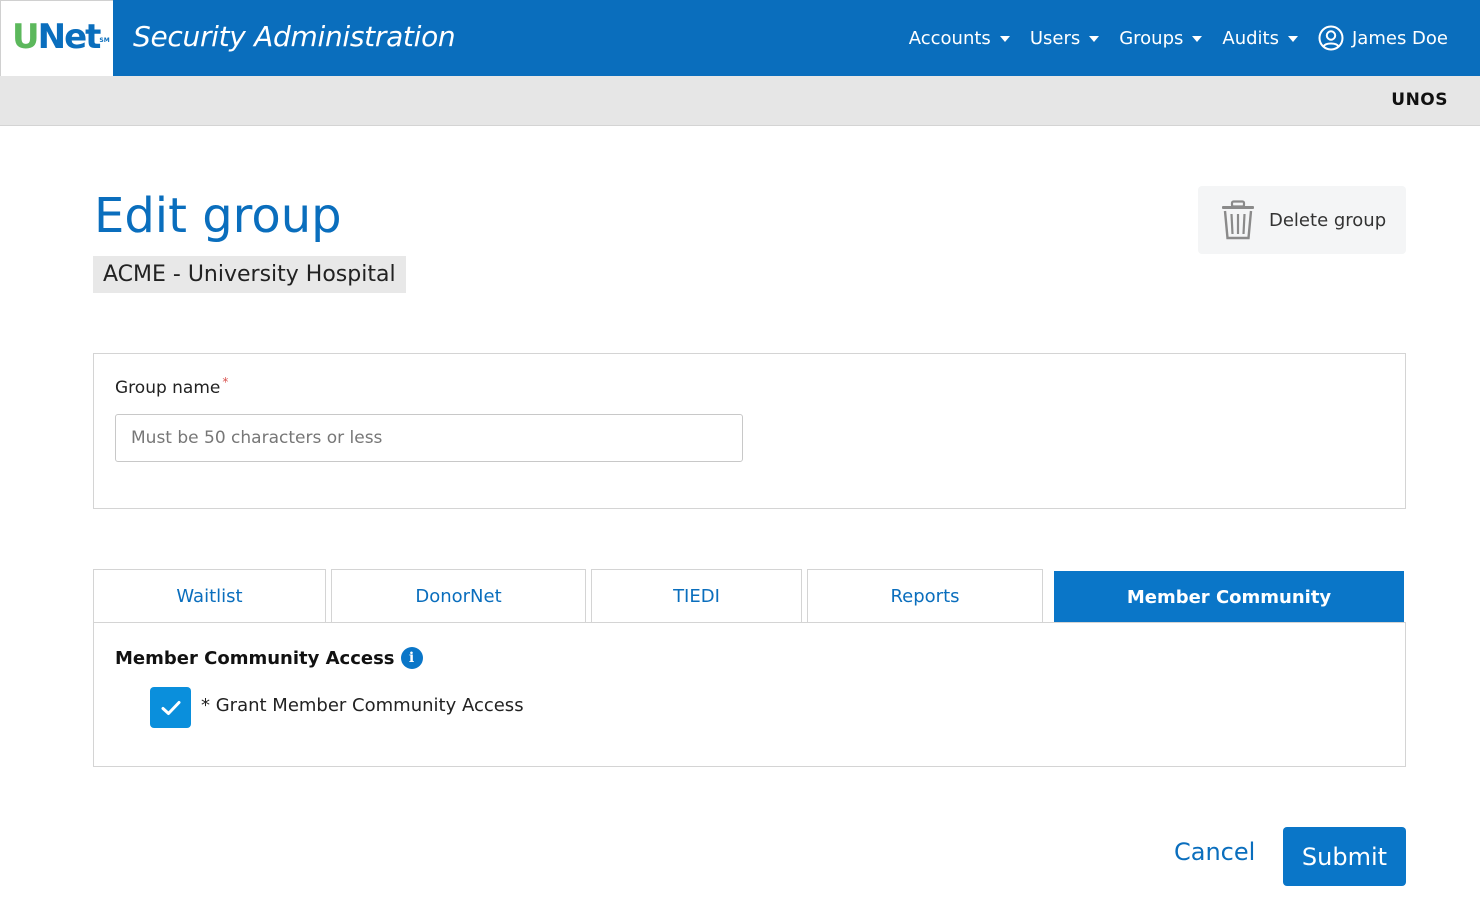 The width and height of the screenshot is (1480, 902). I want to click on unet-logo: UNetSM, so click(61, 37).